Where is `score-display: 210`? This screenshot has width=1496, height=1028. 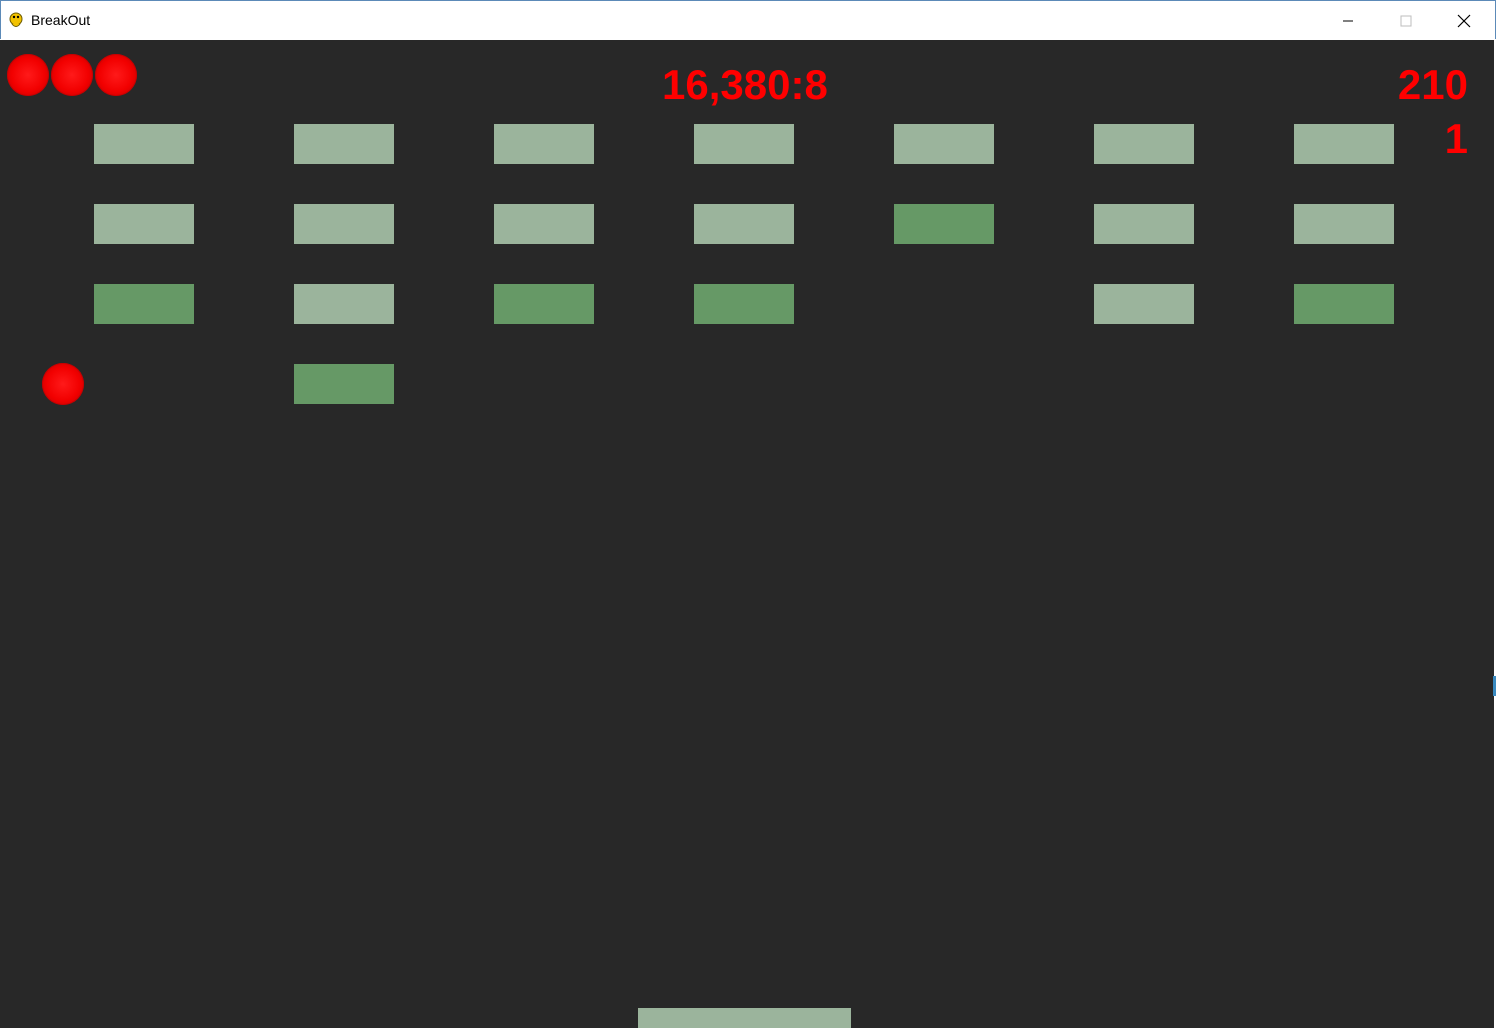
score-display: 210 is located at coordinates (1432, 84).